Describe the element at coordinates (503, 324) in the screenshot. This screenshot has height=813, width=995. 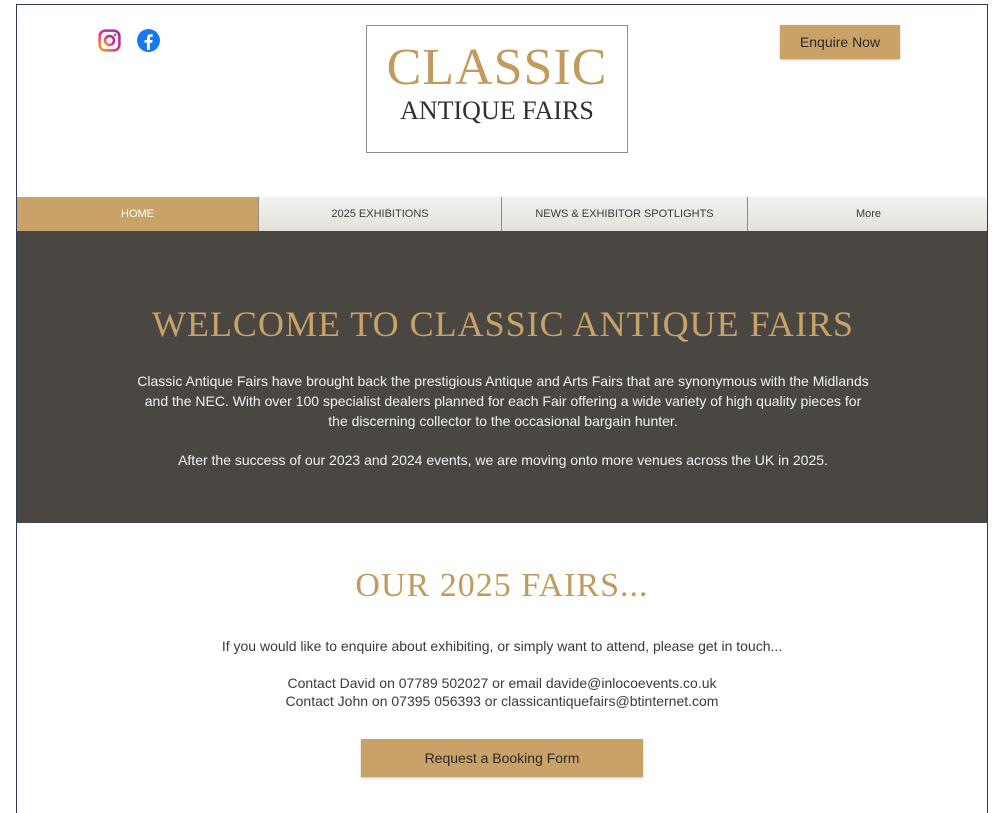
I see `hero-title: WELCOME TO CLASSIC ANTIQUE FAIRS` at that location.